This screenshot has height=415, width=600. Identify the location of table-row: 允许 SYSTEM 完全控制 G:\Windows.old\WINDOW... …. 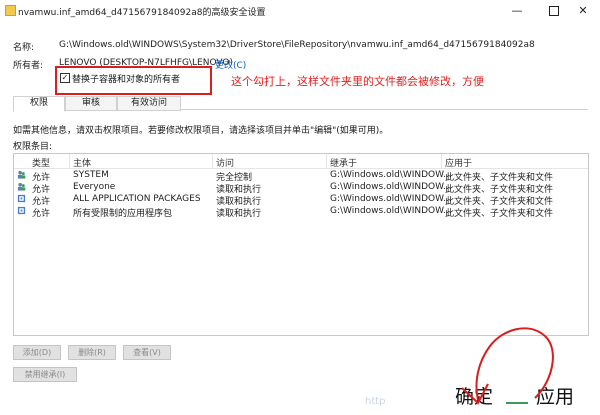
(301, 176).